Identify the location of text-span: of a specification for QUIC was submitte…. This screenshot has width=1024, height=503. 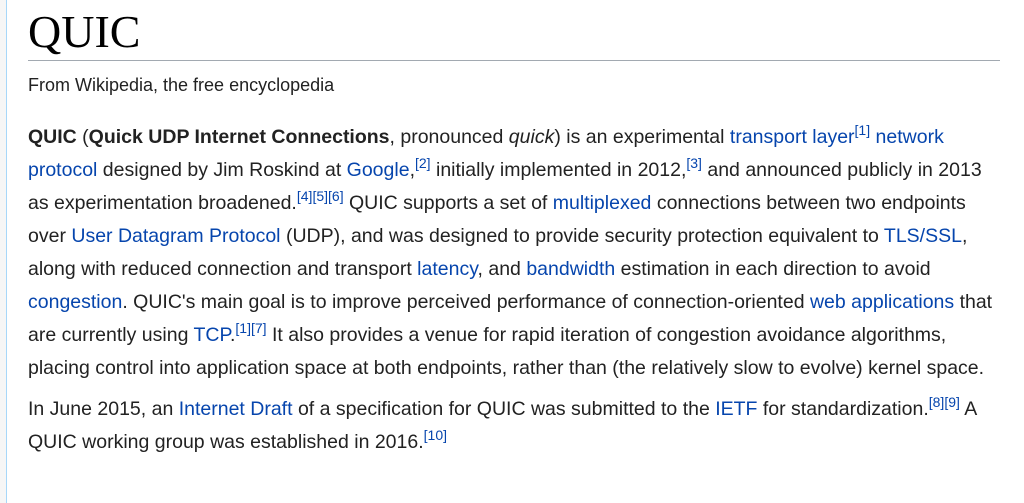
(504, 409).